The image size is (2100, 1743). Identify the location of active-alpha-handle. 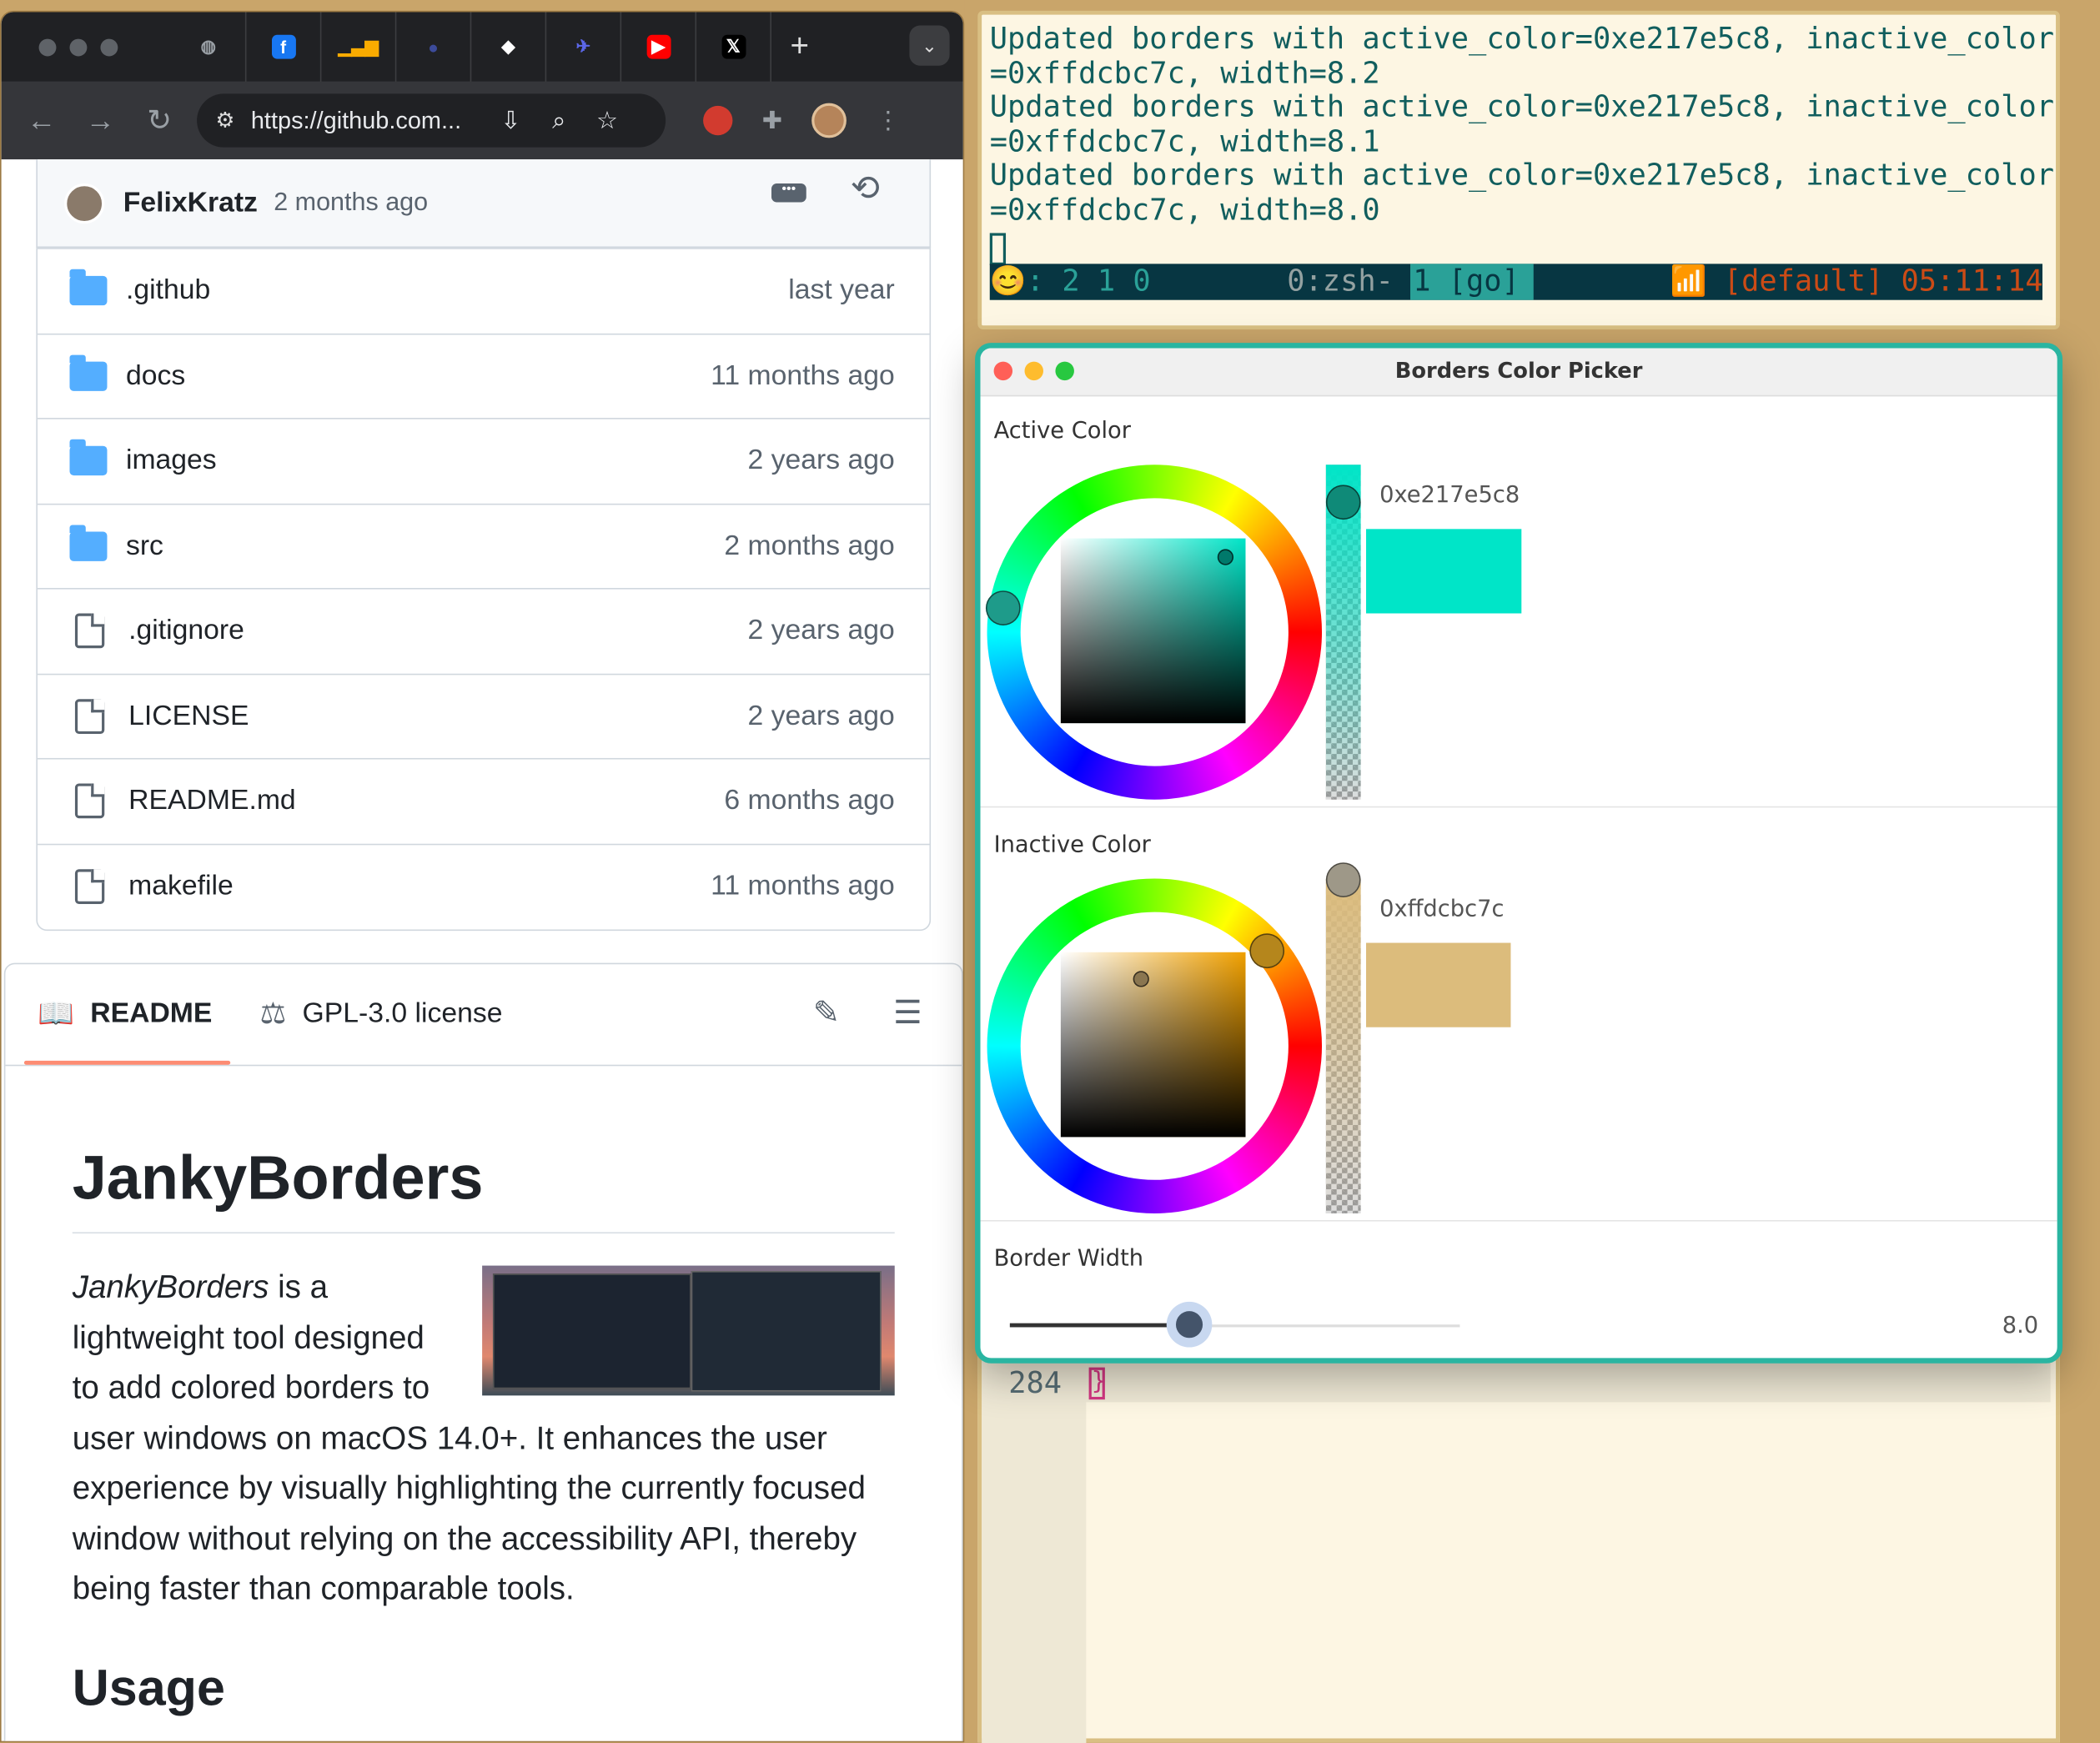
(1343, 502).